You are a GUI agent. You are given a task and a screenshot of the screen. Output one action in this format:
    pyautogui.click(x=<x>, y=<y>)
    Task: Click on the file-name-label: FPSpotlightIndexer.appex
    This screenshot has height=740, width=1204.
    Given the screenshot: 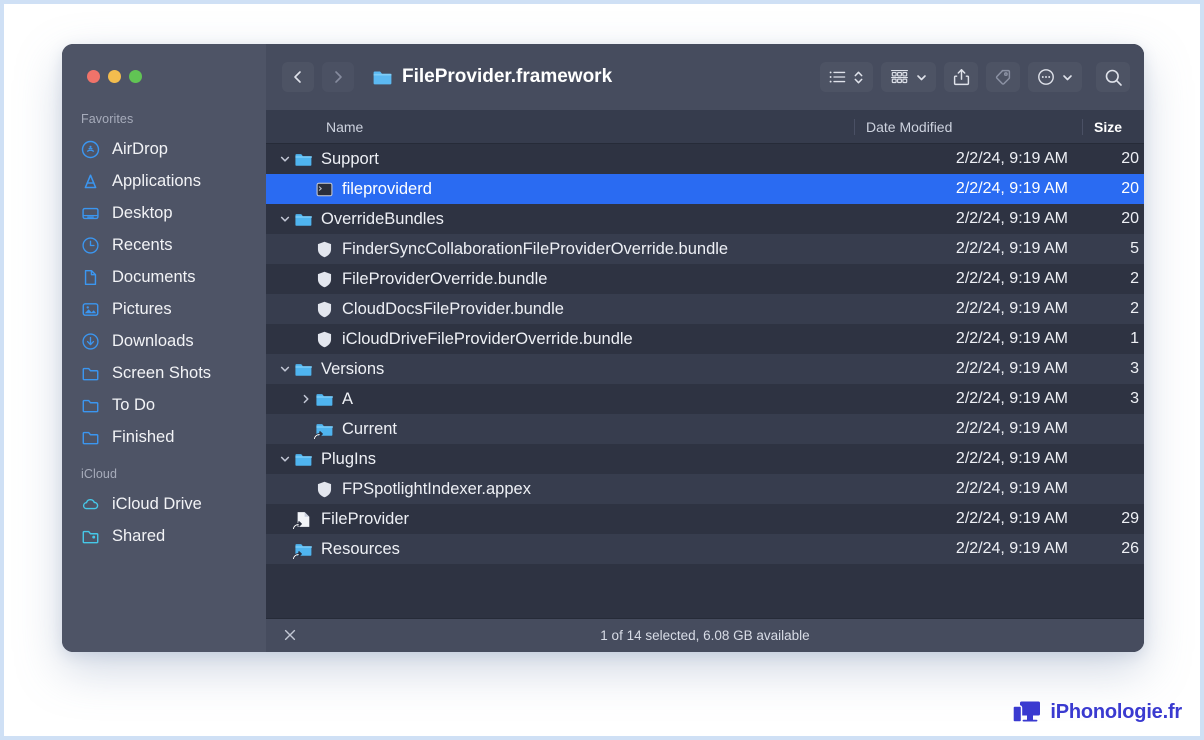 What is the action you would take?
    pyautogui.click(x=436, y=488)
    